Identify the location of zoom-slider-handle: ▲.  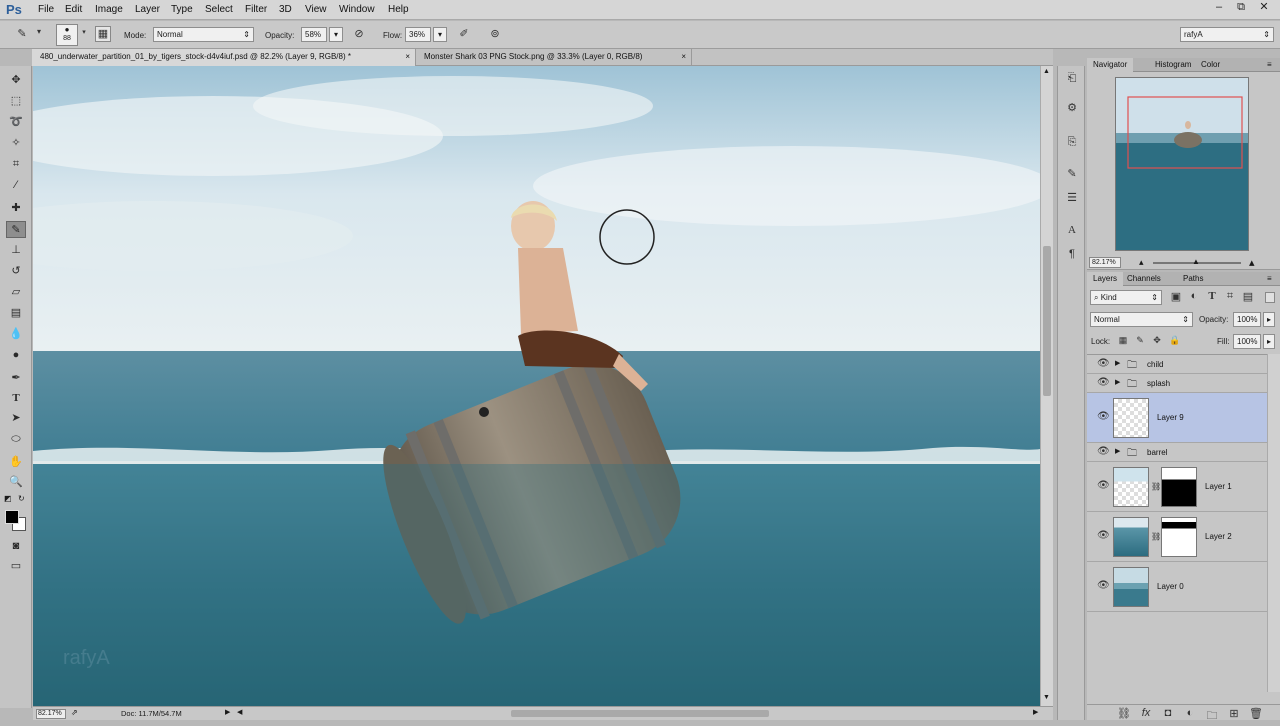
(1196, 261).